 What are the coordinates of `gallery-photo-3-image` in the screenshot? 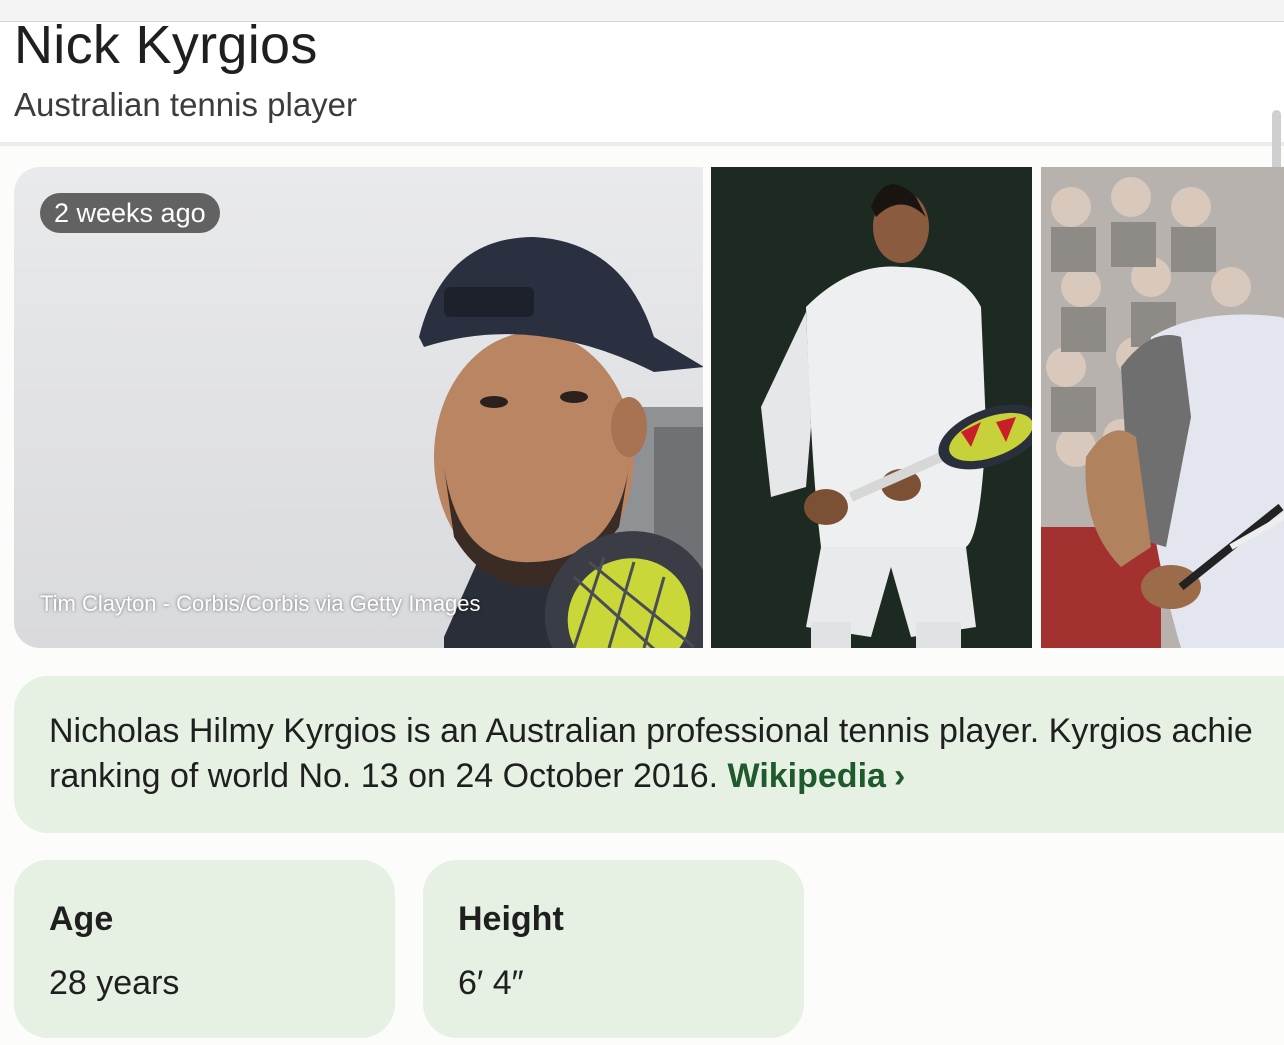 It's located at (1162, 407).